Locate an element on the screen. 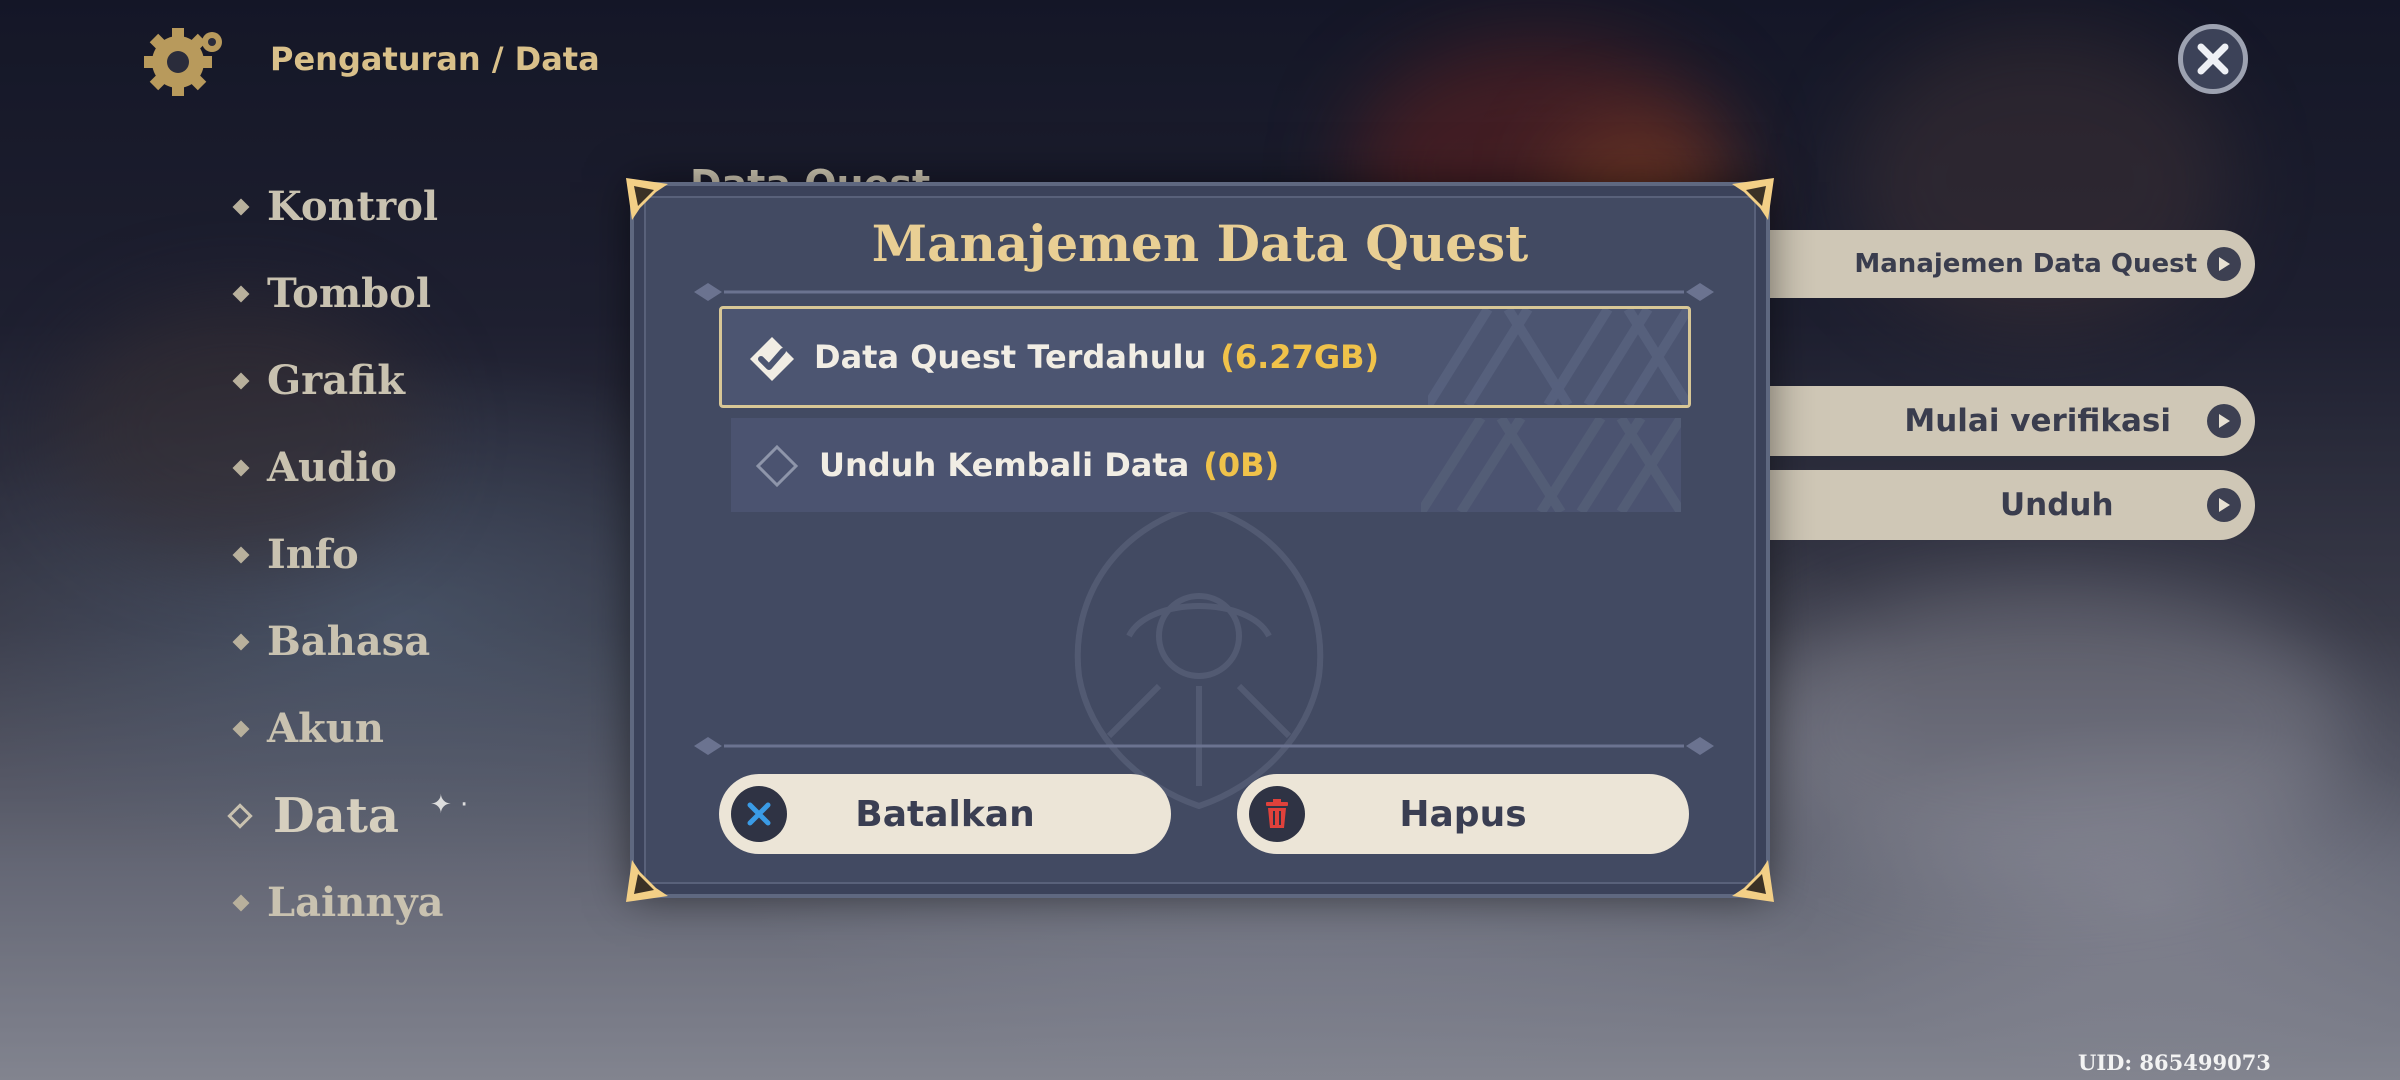 This screenshot has height=1080, width=2400. uid-label: UID: 865499073 is located at coordinates (2174, 1062).